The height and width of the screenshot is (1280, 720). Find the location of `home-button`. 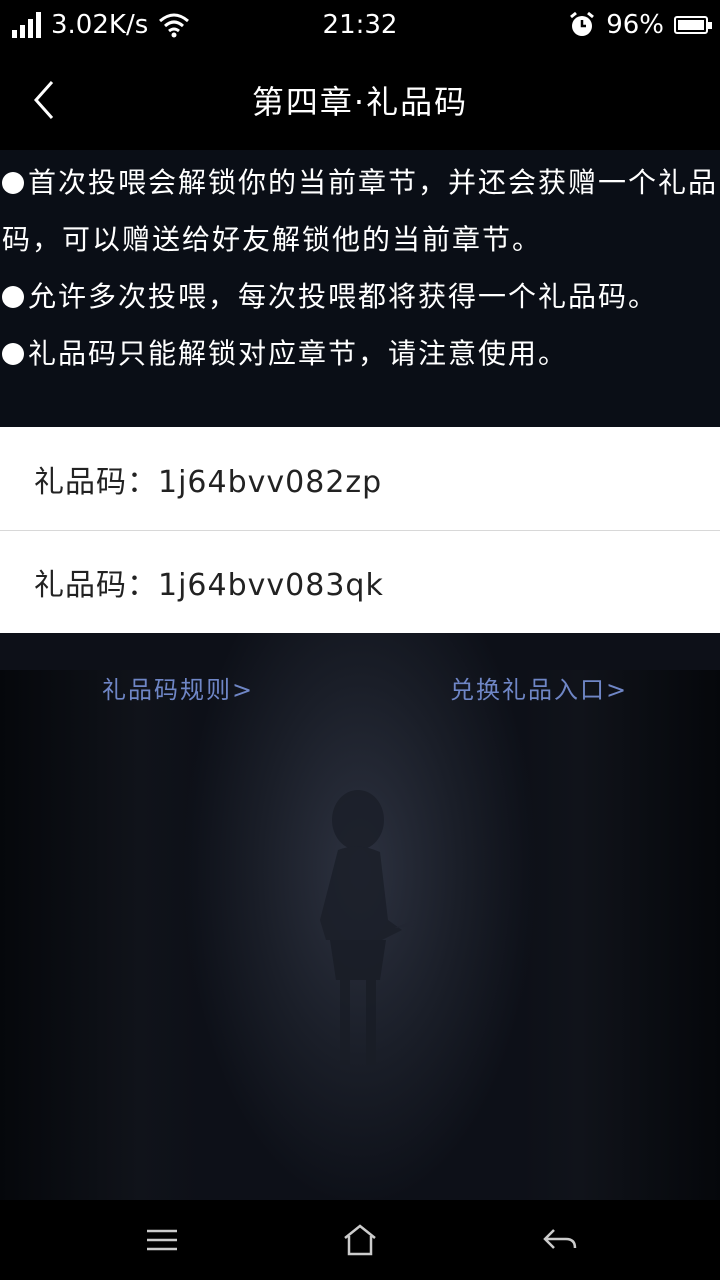

home-button is located at coordinates (360, 1240).